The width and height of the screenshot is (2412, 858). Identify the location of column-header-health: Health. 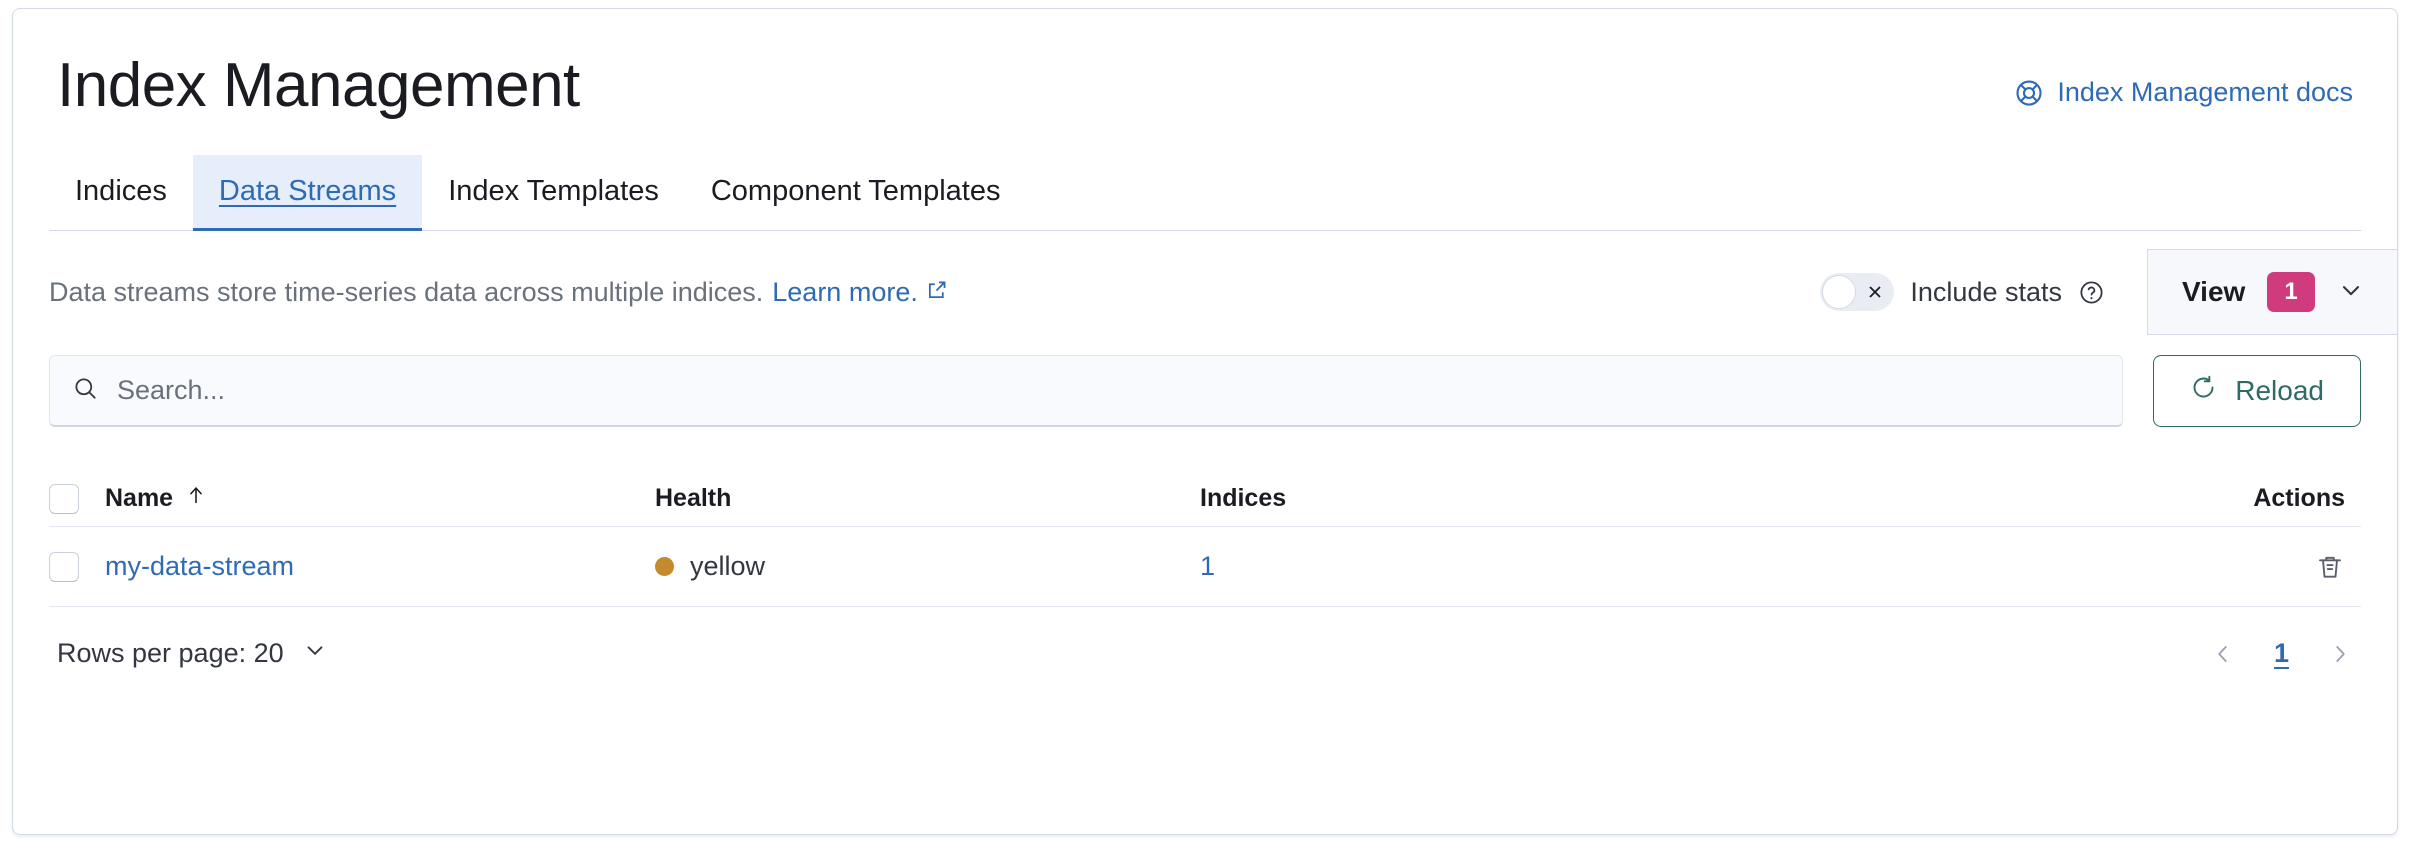
(693, 498).